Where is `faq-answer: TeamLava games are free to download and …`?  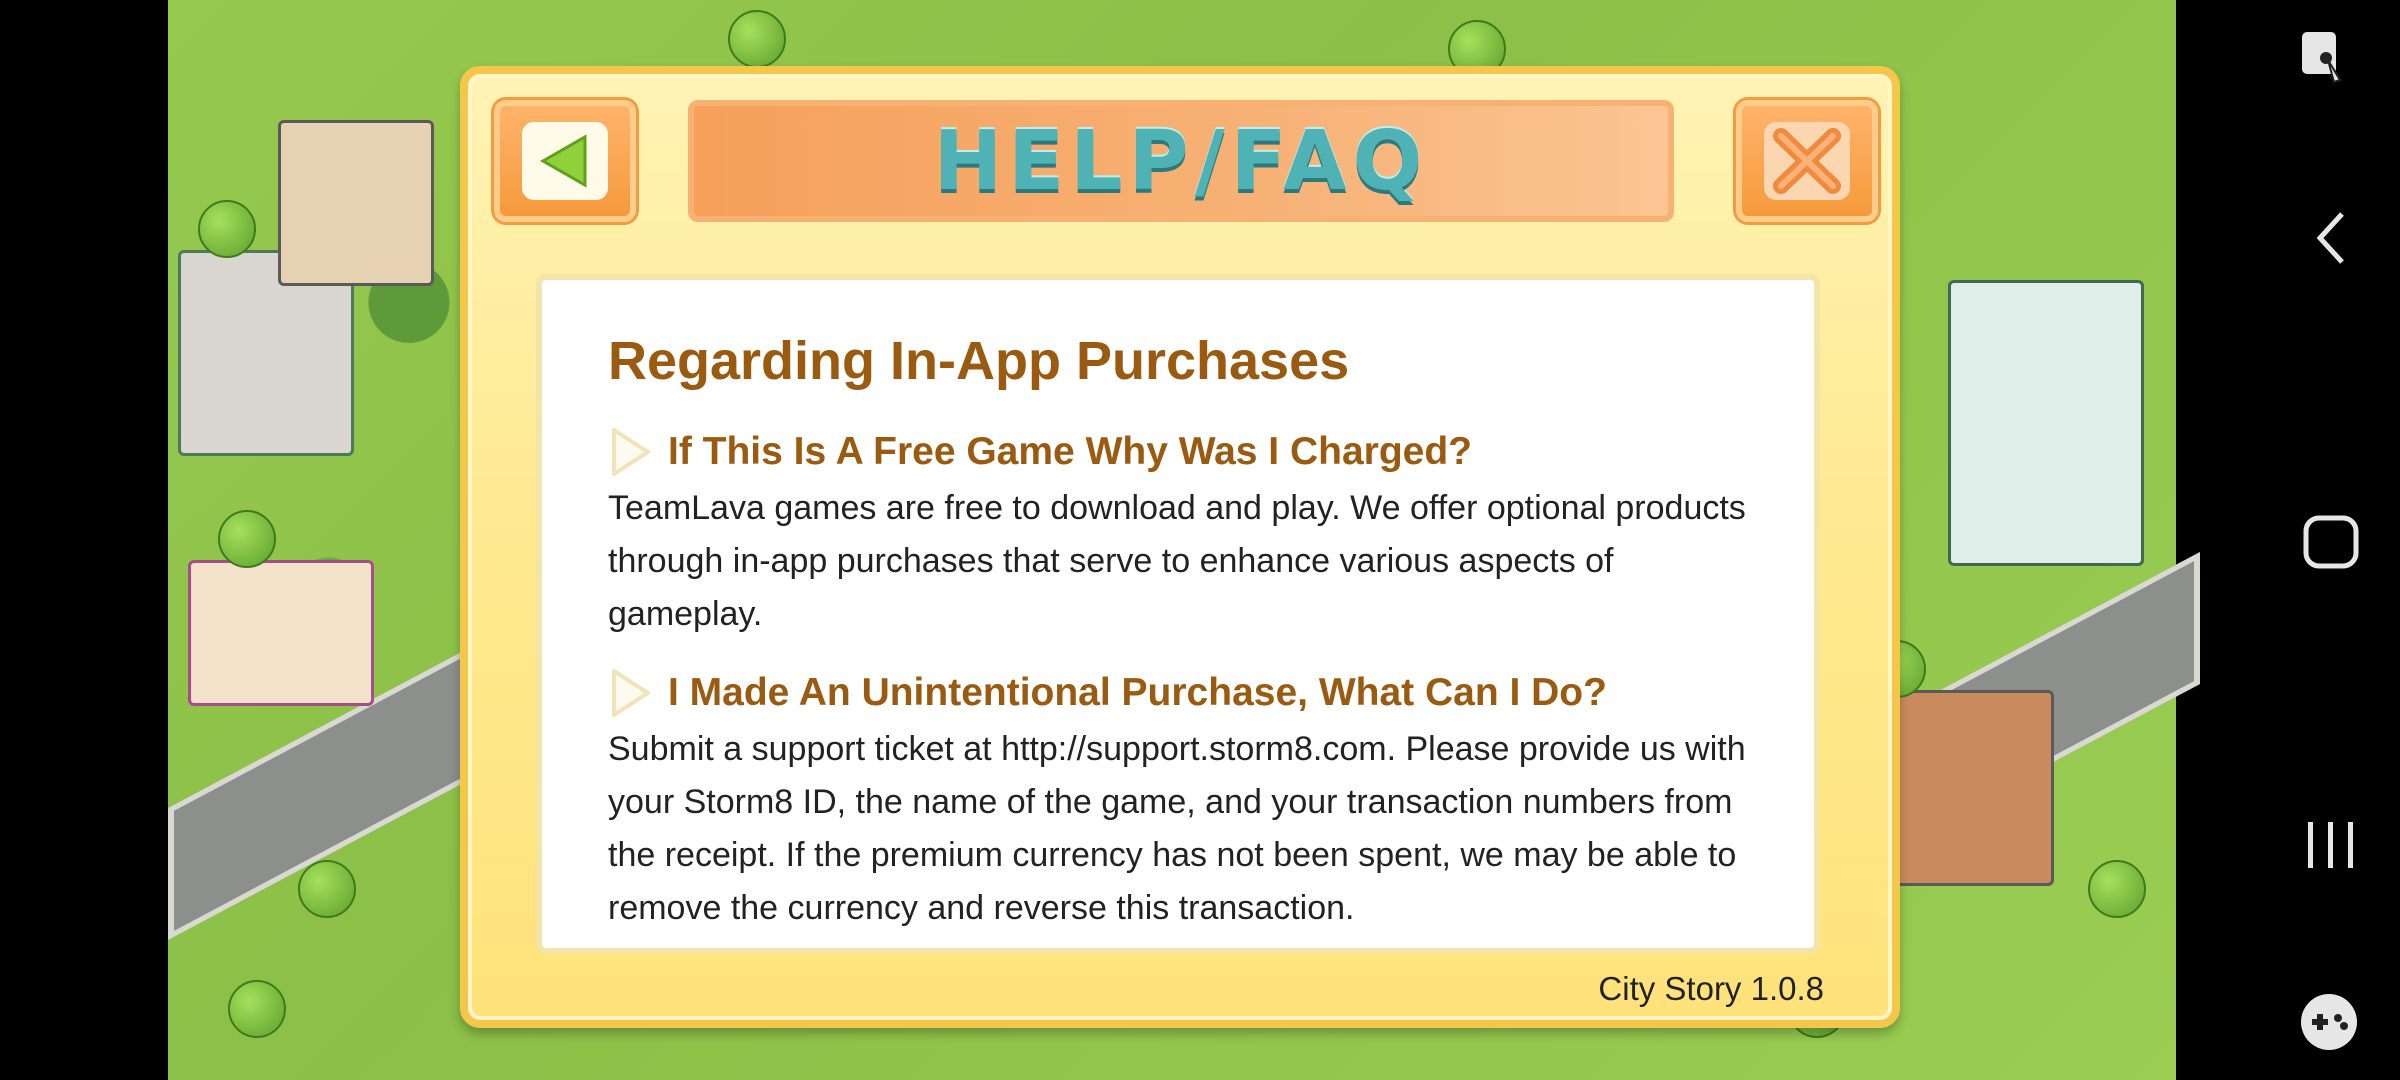
faq-answer: TeamLava games are free to download and … is located at coordinates (1177, 561).